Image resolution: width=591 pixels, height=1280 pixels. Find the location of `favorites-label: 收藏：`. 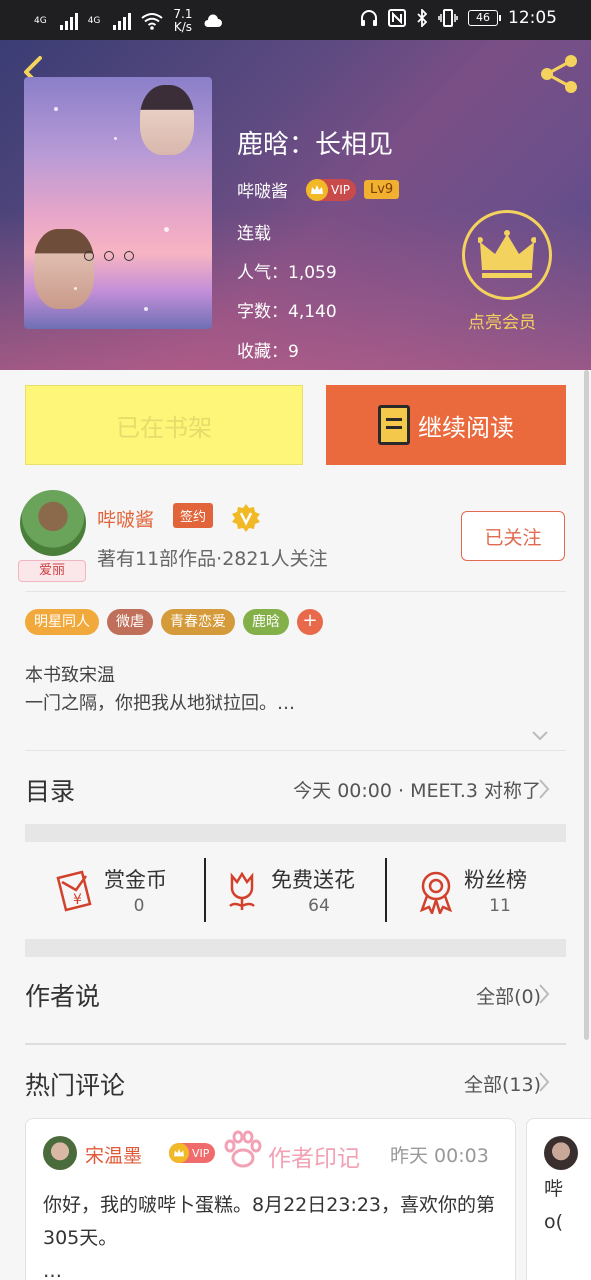

favorites-label: 收藏： is located at coordinates (262, 352).